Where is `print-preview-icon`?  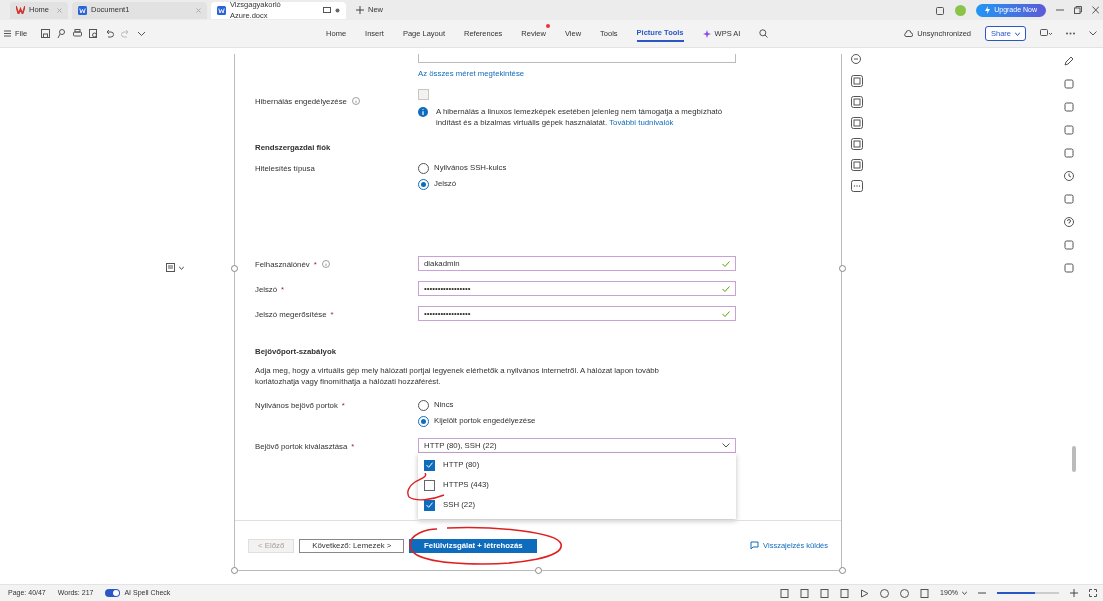
print-preview-icon is located at coordinates (94, 33).